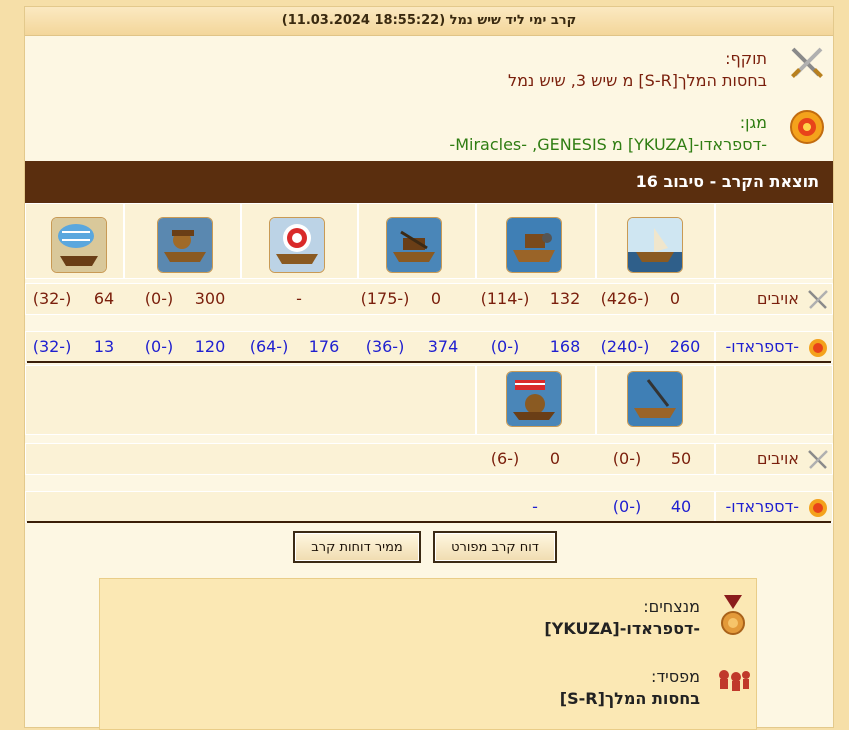  Describe the element at coordinates (685, 346) in the screenshot. I see `def-val-1: 260` at that location.